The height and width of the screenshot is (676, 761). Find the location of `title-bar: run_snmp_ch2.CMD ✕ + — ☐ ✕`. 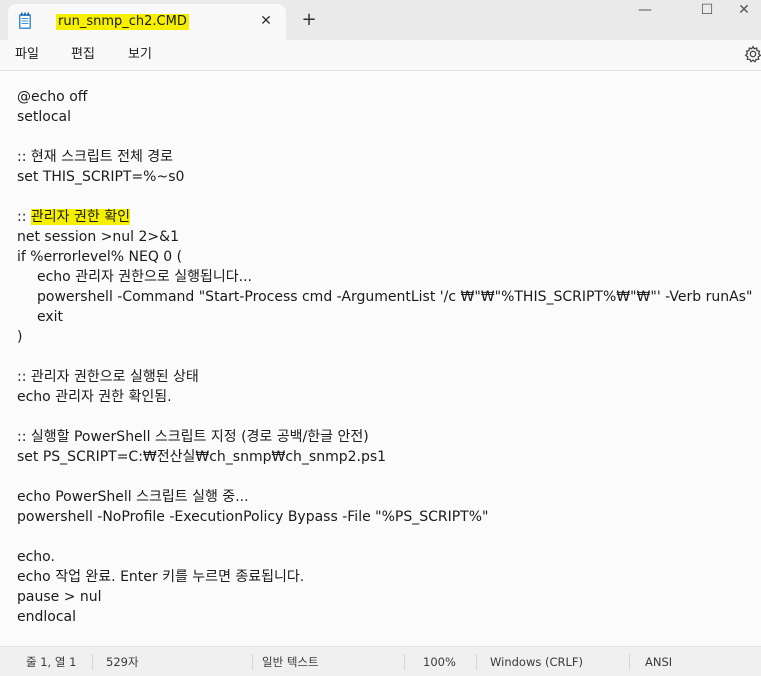

title-bar: run_snmp_ch2.CMD ✕ + — ☐ ✕ is located at coordinates (380, 20).